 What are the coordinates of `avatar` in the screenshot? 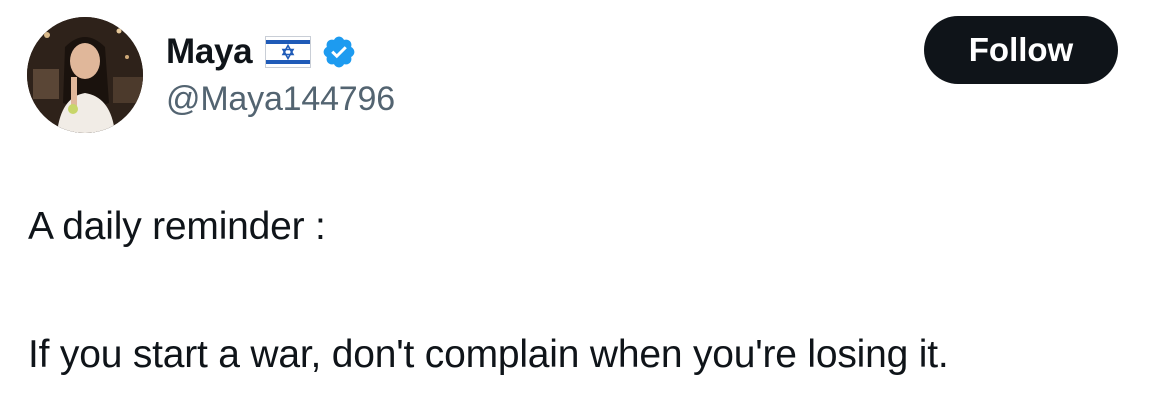 It's located at (85, 75).